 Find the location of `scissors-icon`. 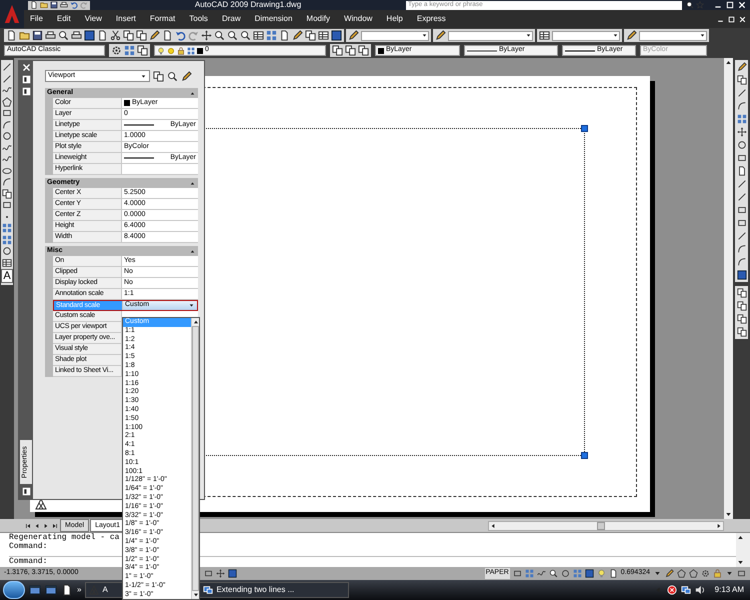

scissors-icon is located at coordinates (115, 35).